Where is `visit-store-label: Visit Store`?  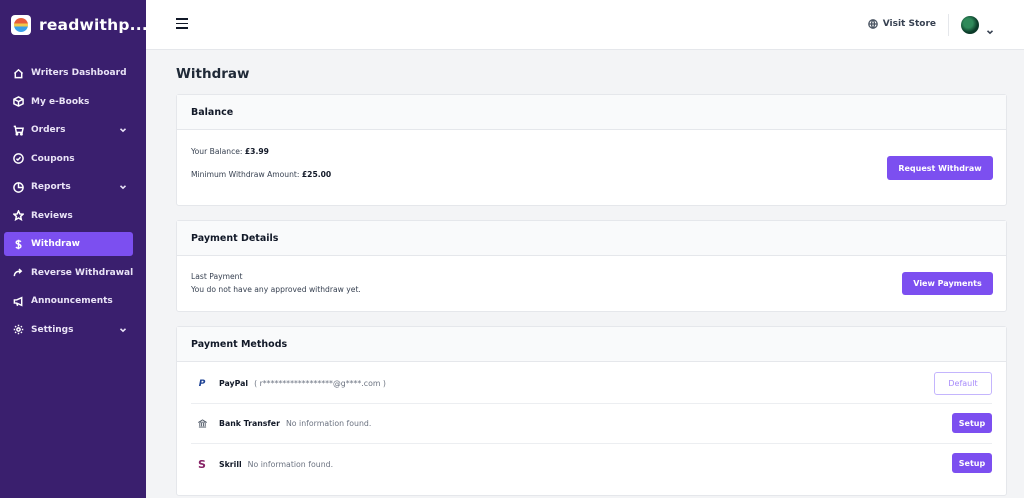
visit-store-label: Visit Store is located at coordinates (909, 24).